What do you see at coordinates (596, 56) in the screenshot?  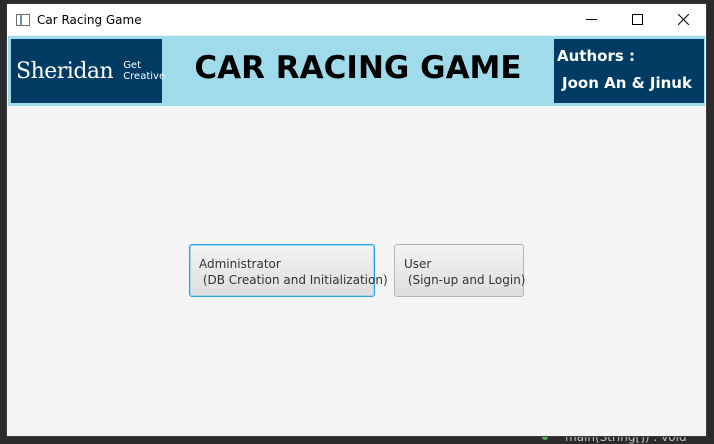 I see `authors-label: Authors :` at bounding box center [596, 56].